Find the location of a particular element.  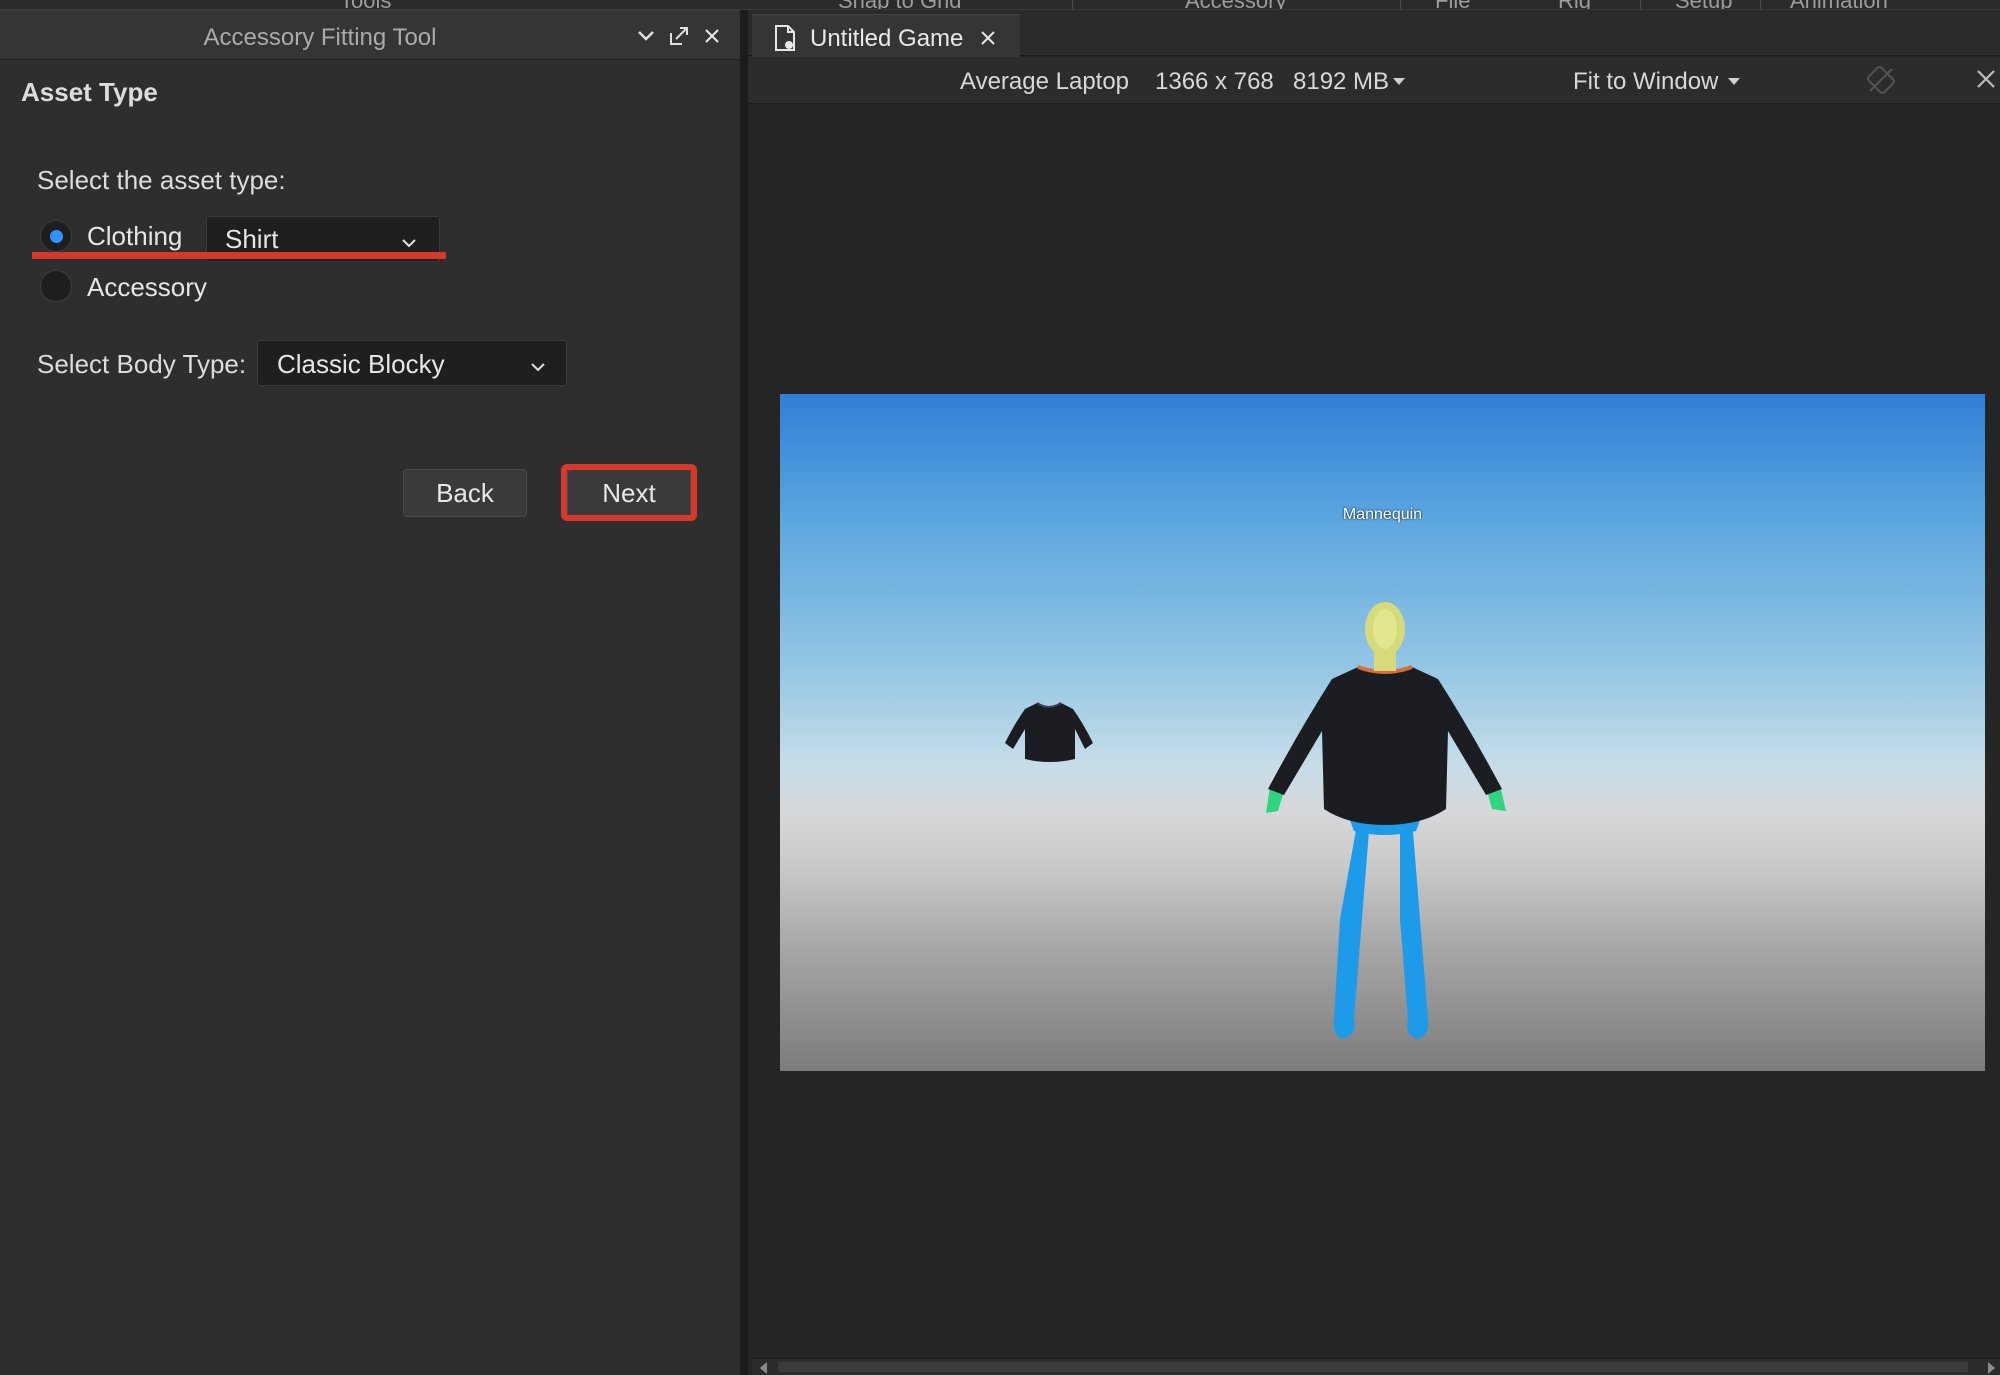

panel-titlebar: Accessory Fitting Tool is located at coordinates (370, 35).